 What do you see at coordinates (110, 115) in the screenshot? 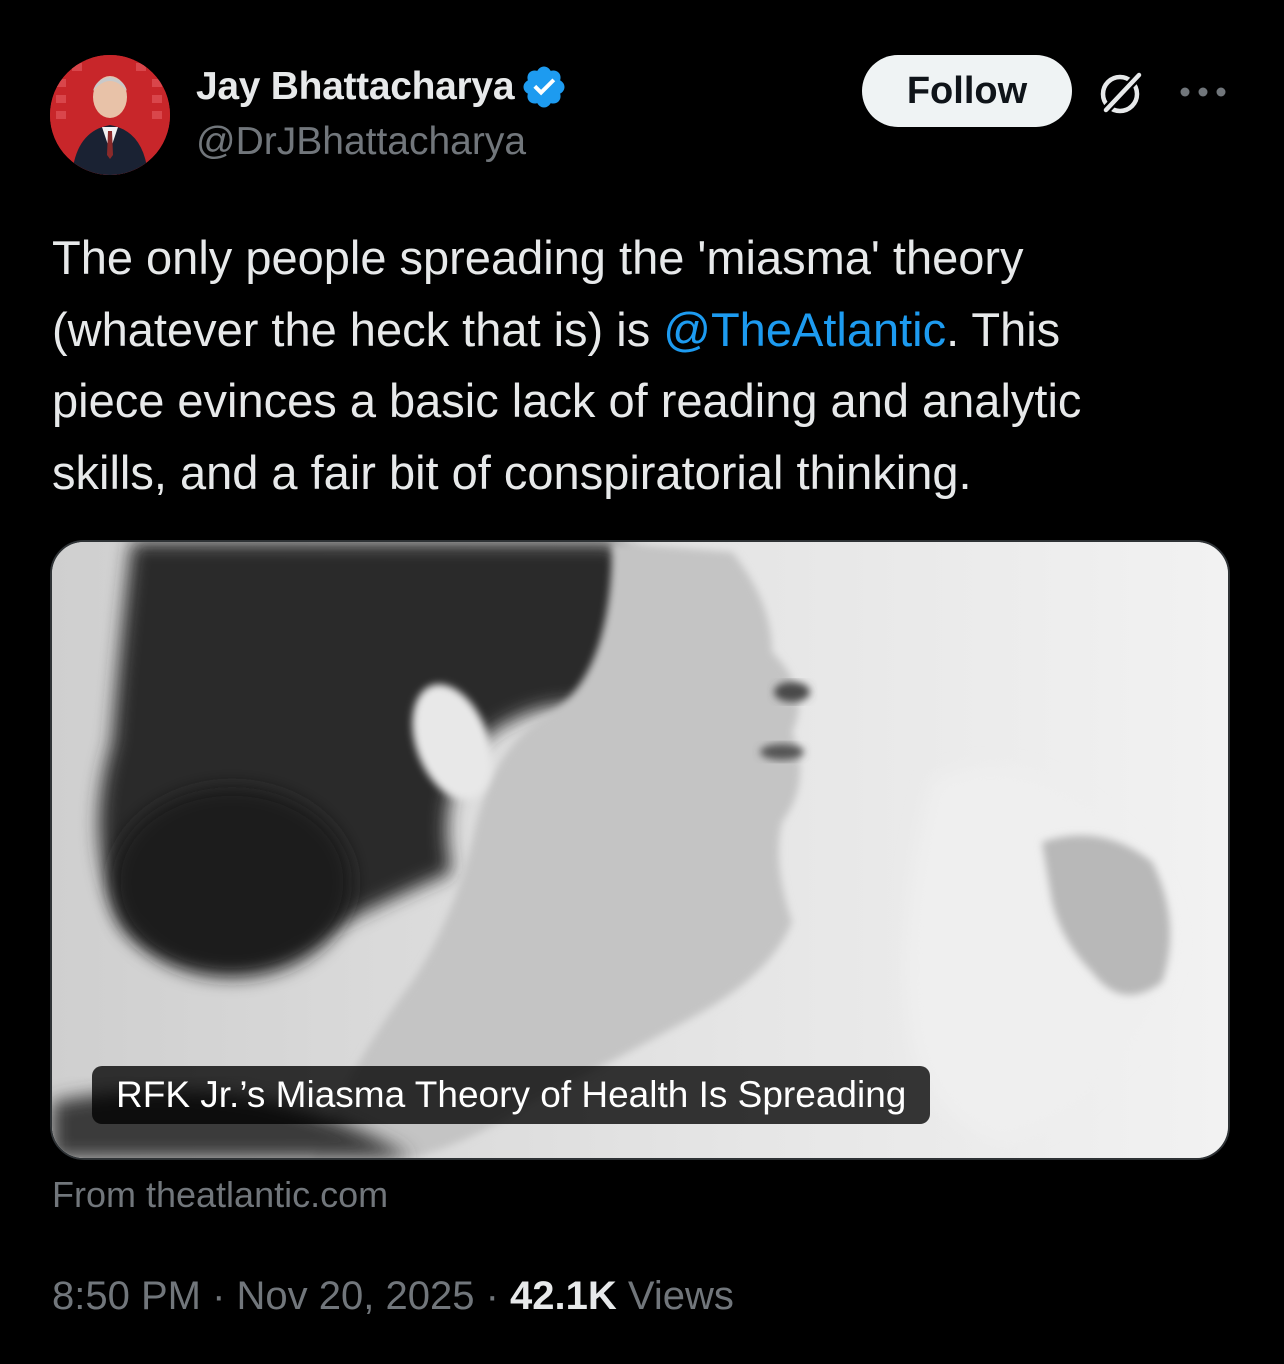
I see `avatar` at bounding box center [110, 115].